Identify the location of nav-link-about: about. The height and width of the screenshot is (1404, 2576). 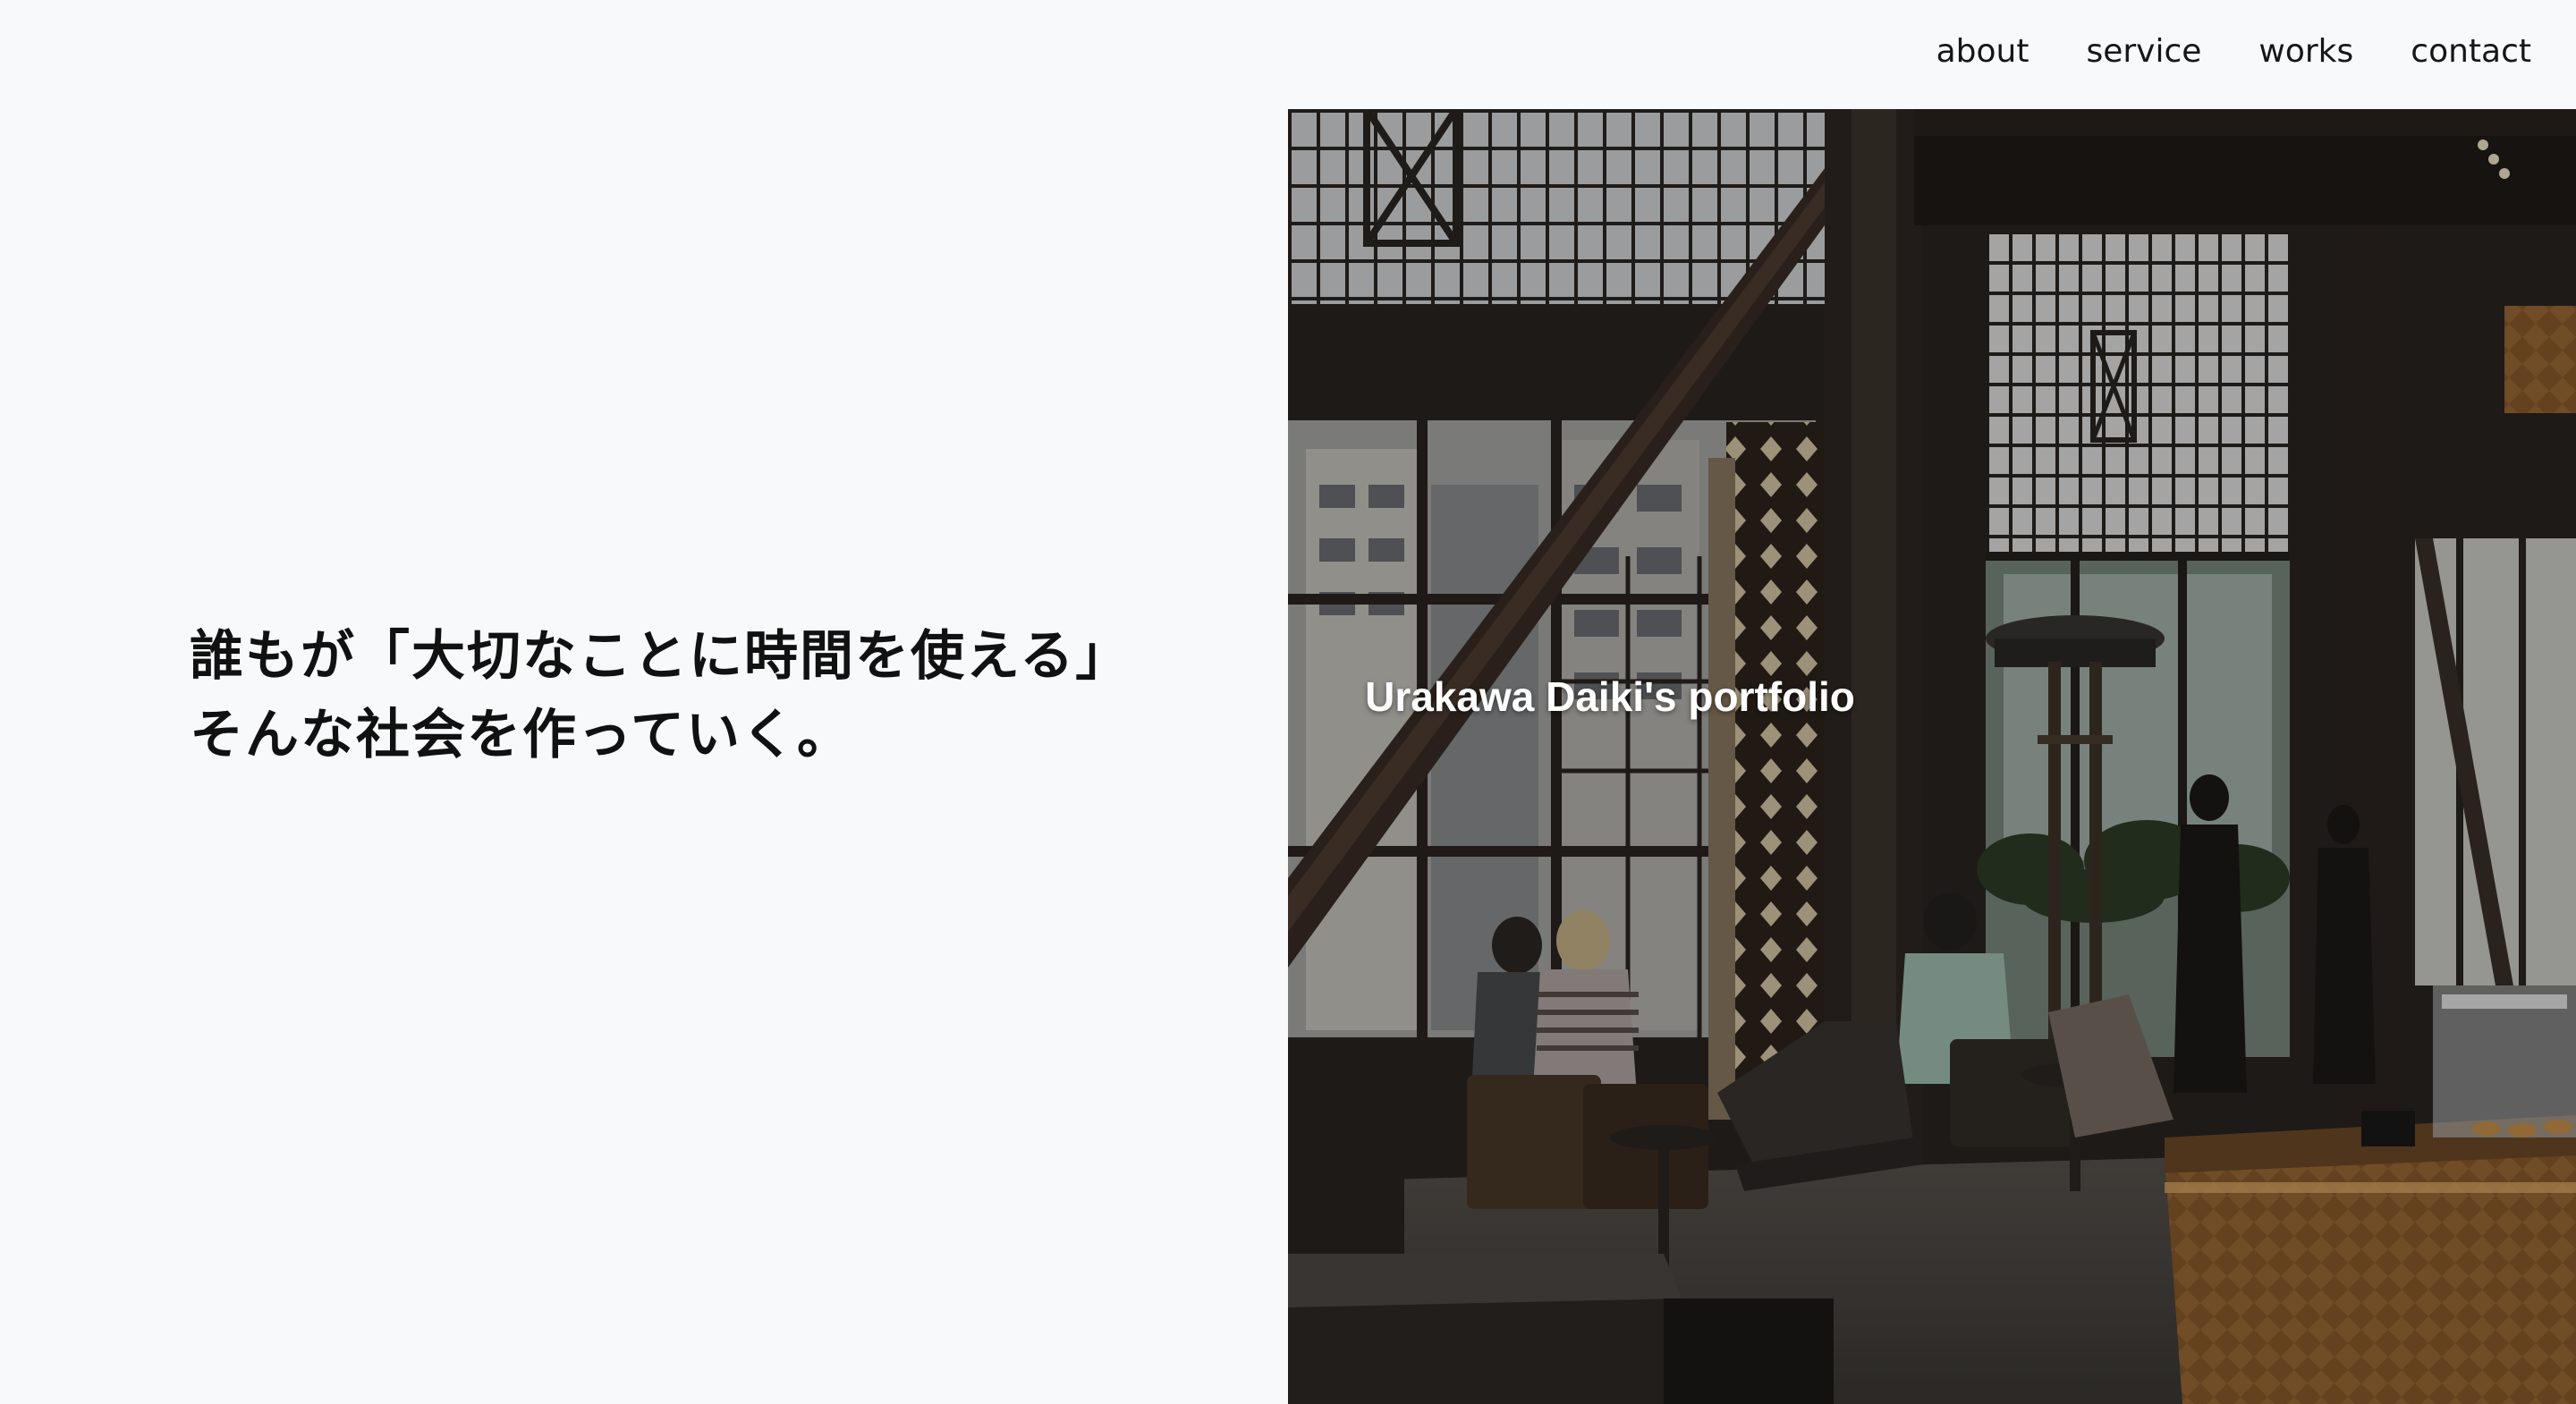
(1982, 52).